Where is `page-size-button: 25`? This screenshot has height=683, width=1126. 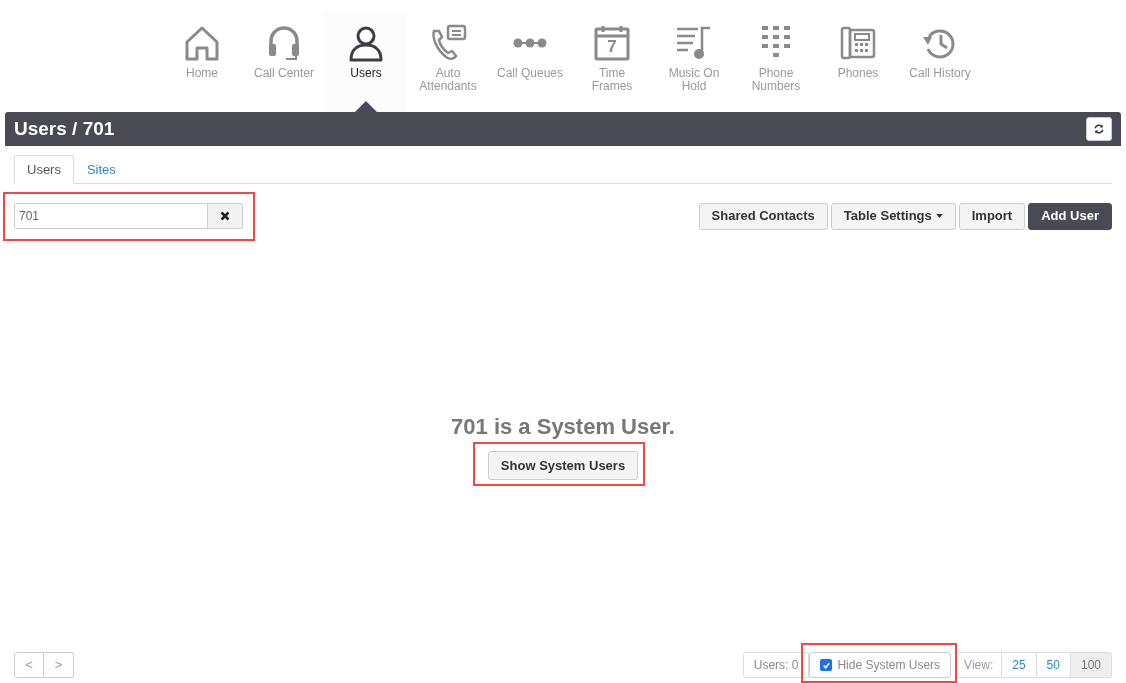 page-size-button: 25 is located at coordinates (1019, 665).